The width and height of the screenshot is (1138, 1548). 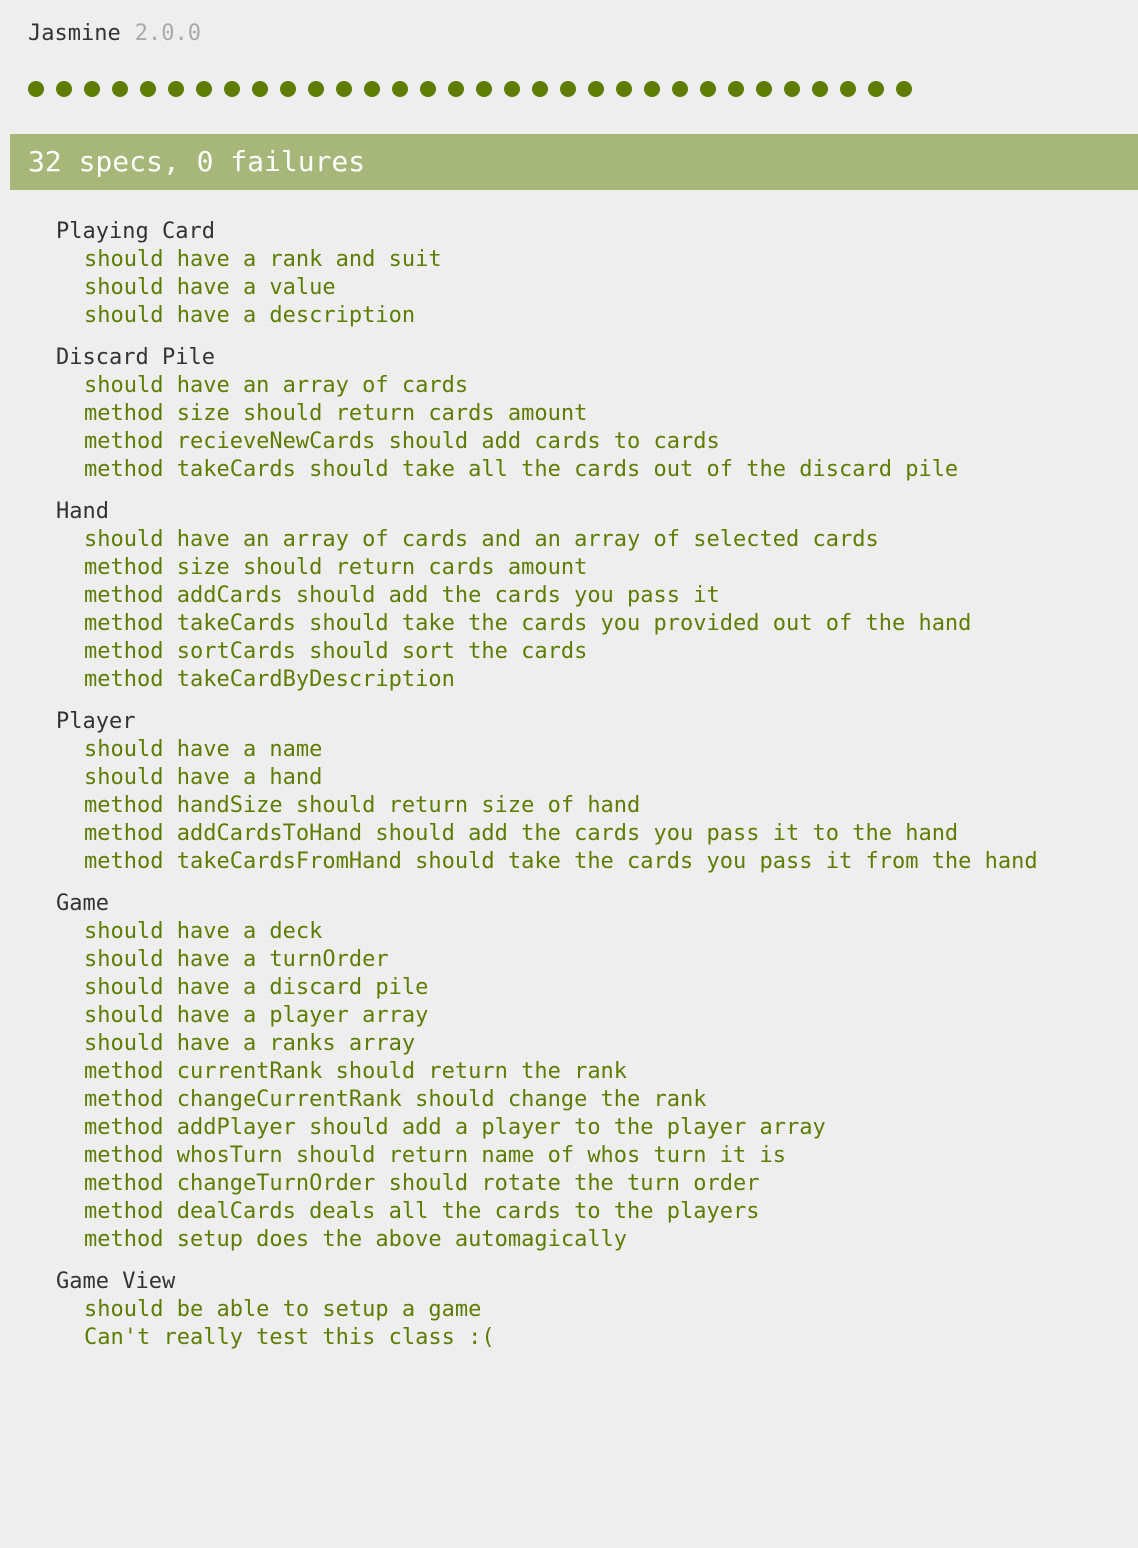 I want to click on spec-item: should have a ranks array, so click(x=605, y=1044).